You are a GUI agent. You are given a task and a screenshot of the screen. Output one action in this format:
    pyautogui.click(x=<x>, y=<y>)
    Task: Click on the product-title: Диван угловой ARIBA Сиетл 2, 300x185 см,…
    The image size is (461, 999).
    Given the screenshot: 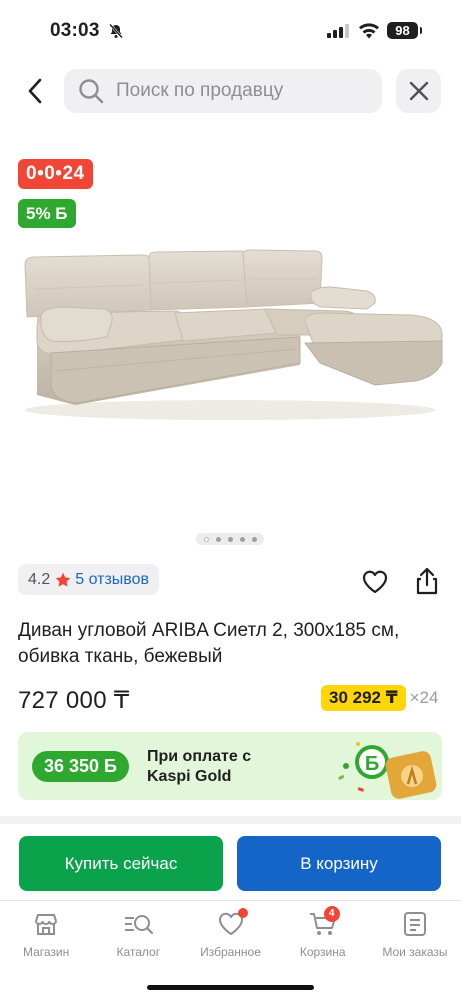 What is the action you would take?
    pyautogui.click(x=209, y=643)
    